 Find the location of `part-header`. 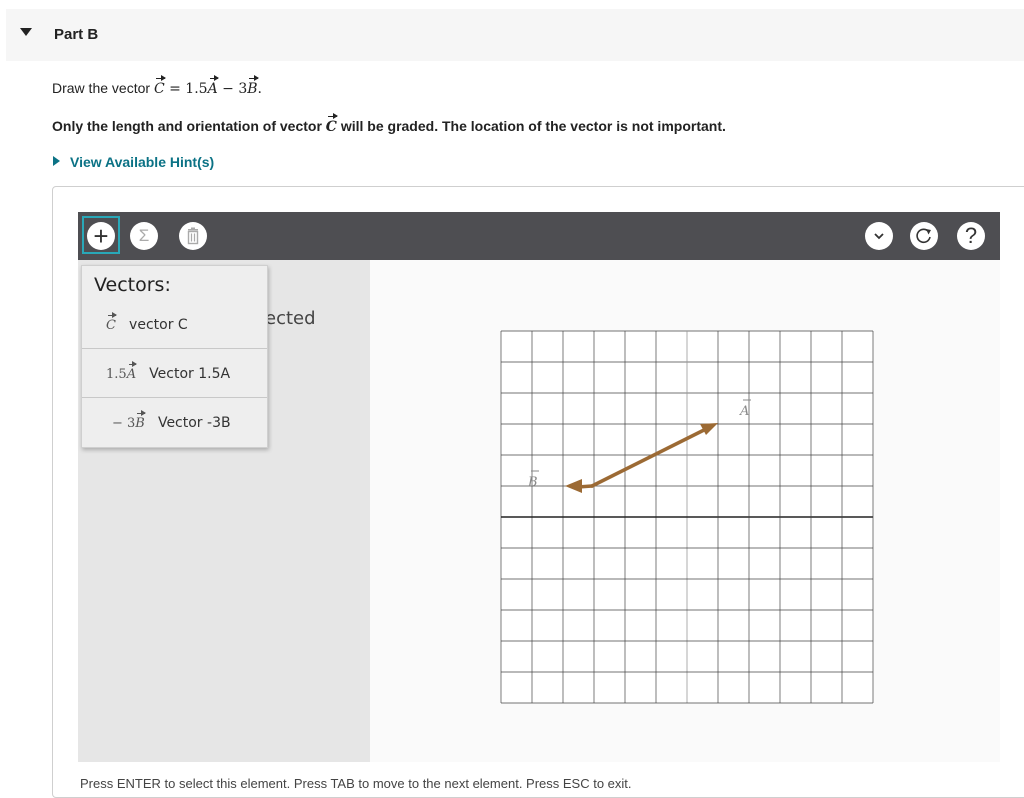

part-header is located at coordinates (515, 35).